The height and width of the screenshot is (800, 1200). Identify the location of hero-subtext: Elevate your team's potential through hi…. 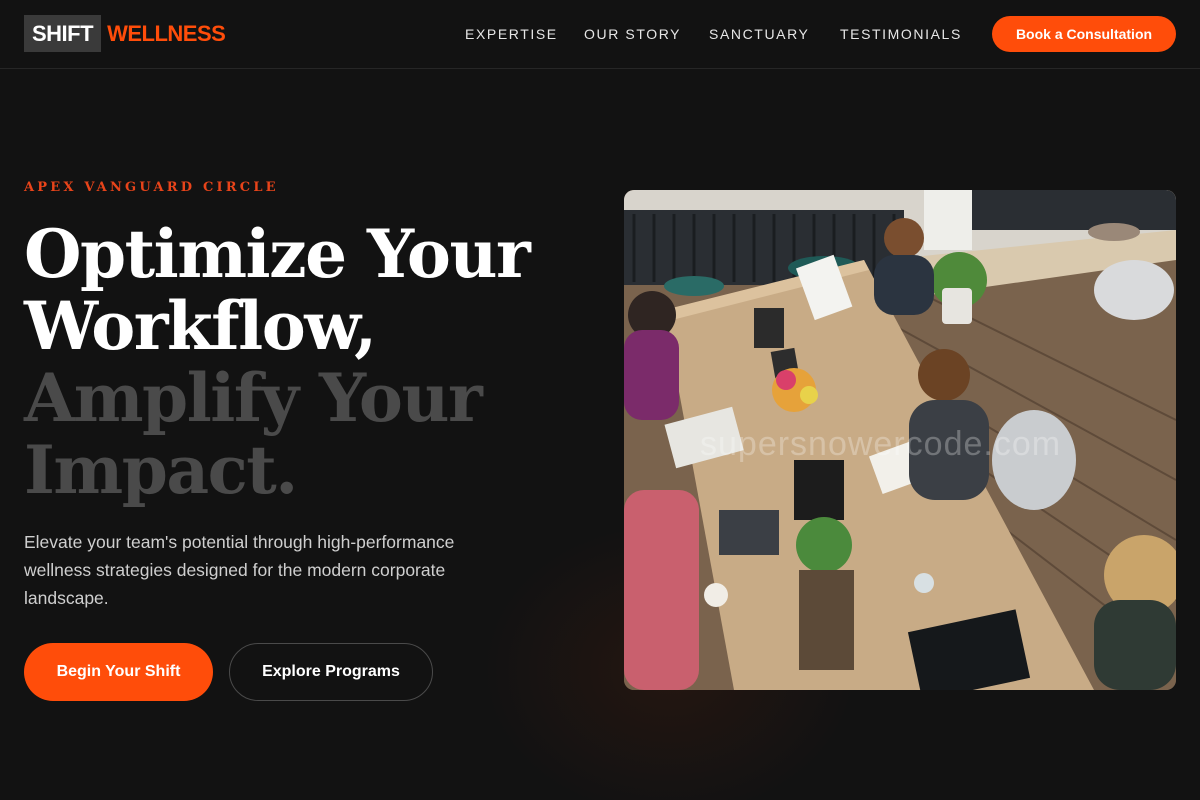
(239, 570).